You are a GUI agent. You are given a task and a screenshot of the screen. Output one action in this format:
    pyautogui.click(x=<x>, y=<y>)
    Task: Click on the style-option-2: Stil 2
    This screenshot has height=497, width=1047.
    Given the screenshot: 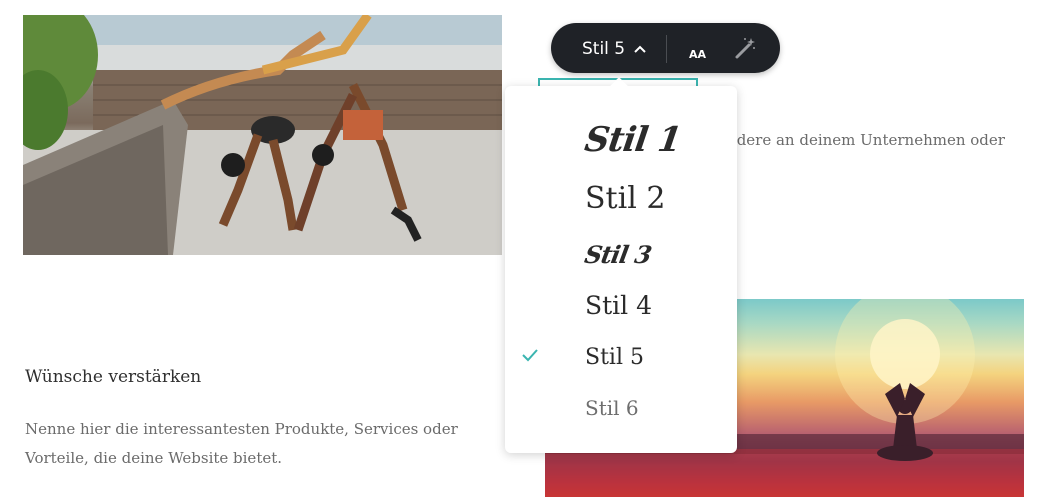 What is the action you would take?
    pyautogui.click(x=621, y=198)
    